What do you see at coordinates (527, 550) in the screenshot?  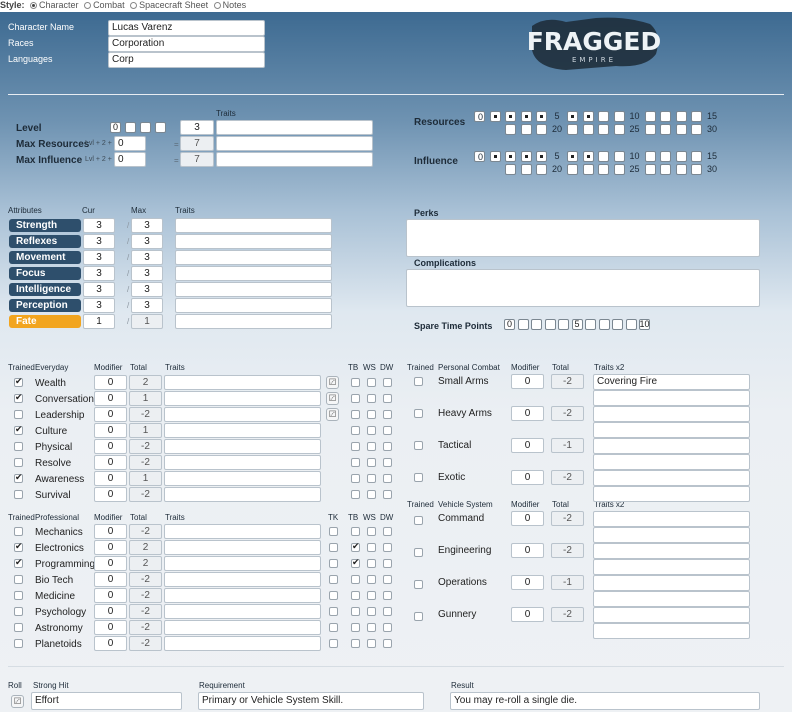 I see `vehicle-engineering-modifier: 0` at bounding box center [527, 550].